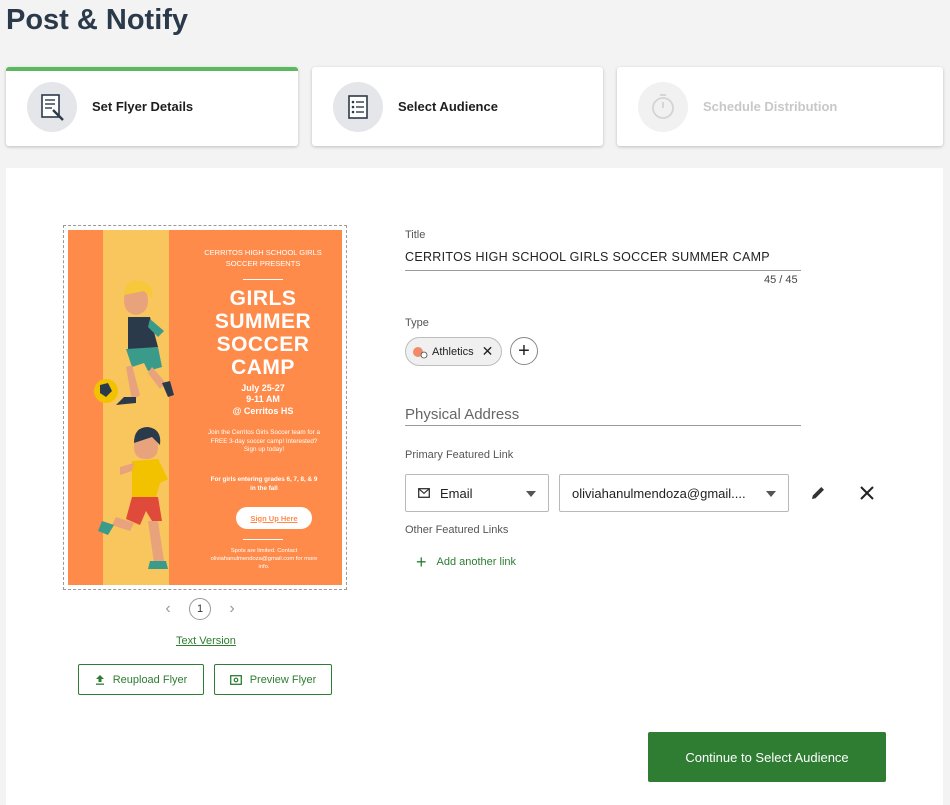 The height and width of the screenshot is (805, 950). I want to click on step-label: Set Flyer Details, so click(143, 106).